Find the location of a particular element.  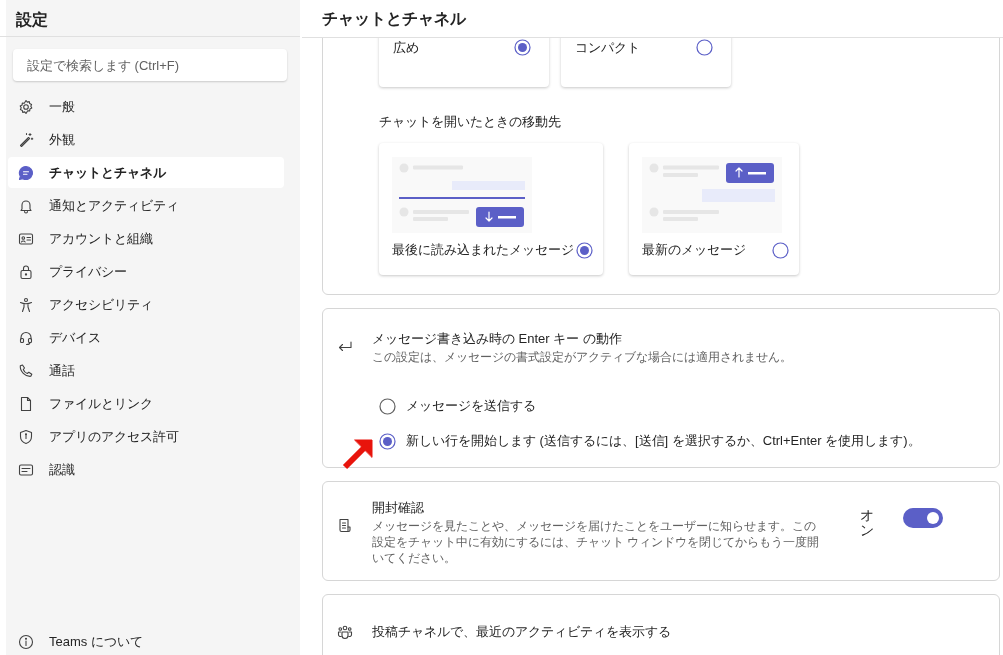

nav-item: 通知とアクティビティ is located at coordinates (146, 205).